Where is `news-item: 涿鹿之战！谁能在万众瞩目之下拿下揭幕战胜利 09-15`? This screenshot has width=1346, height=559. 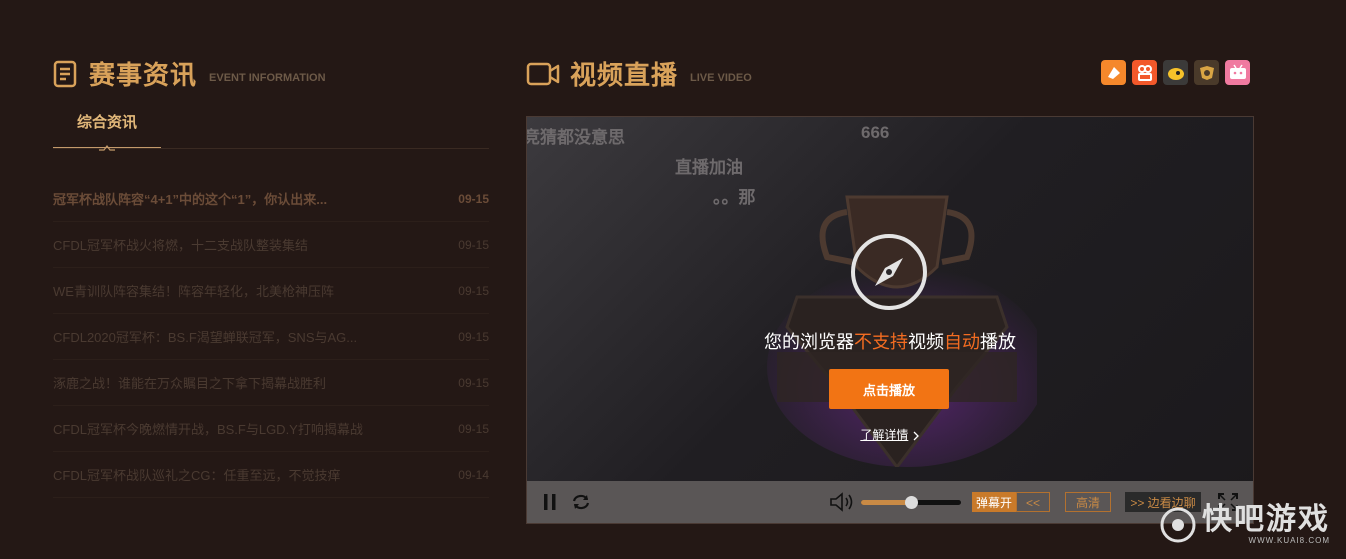 news-item: 涿鹿之战！谁能在万众瞩目之下拿下揭幕战胜利 09-15 is located at coordinates (271, 383).